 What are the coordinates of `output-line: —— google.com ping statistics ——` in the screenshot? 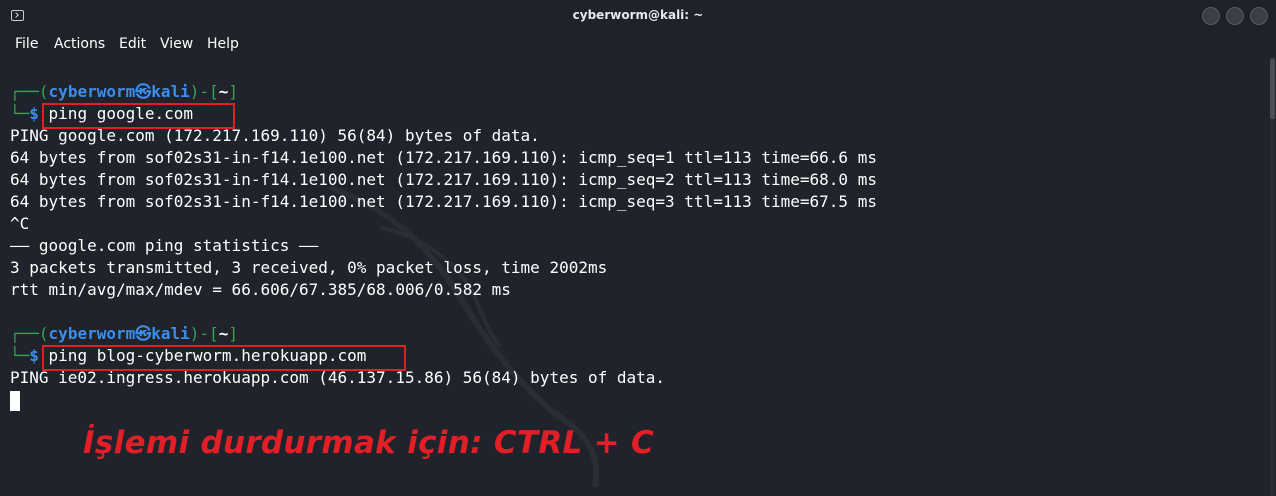 It's located at (164, 245).